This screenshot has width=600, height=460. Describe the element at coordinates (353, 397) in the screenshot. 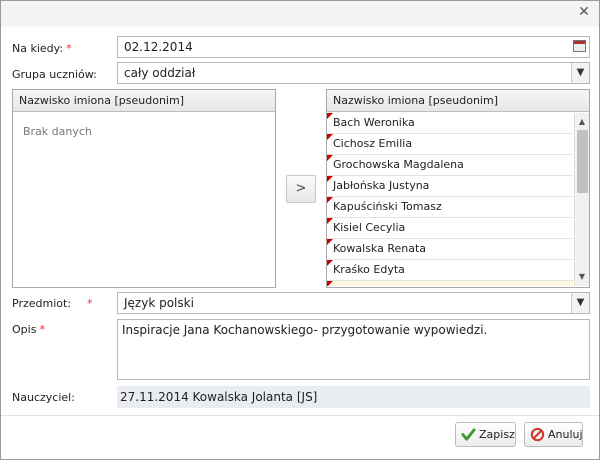

I see `teacher-value: 27.11.2014 Kowalska Jolanta [JS]` at that location.